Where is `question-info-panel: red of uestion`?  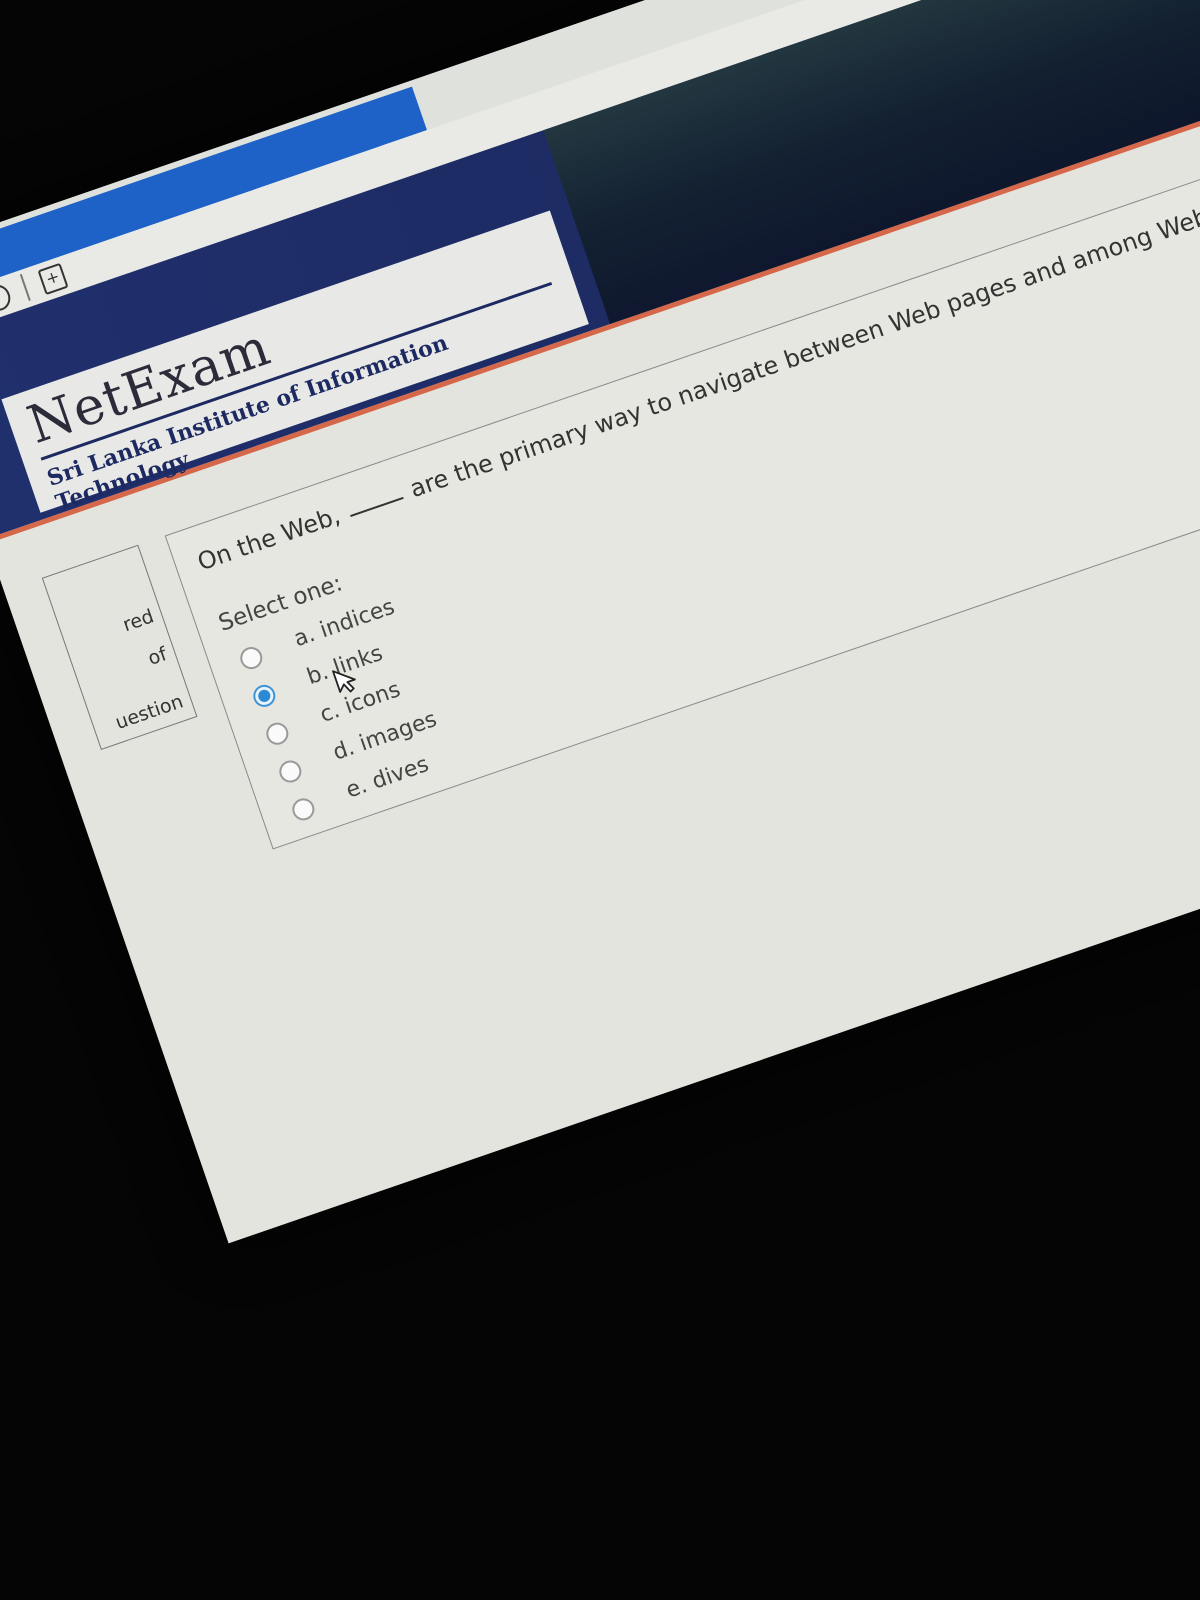 question-info-panel: red of uestion is located at coordinates (119, 647).